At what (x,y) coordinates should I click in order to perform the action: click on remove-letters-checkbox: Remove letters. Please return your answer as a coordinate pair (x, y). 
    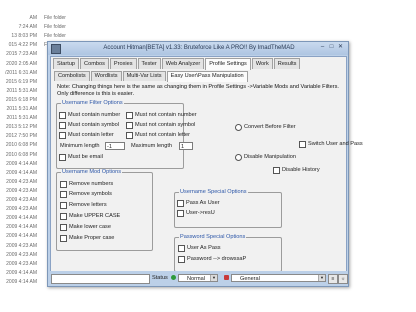
    Looking at the image, I should click on (83, 205).